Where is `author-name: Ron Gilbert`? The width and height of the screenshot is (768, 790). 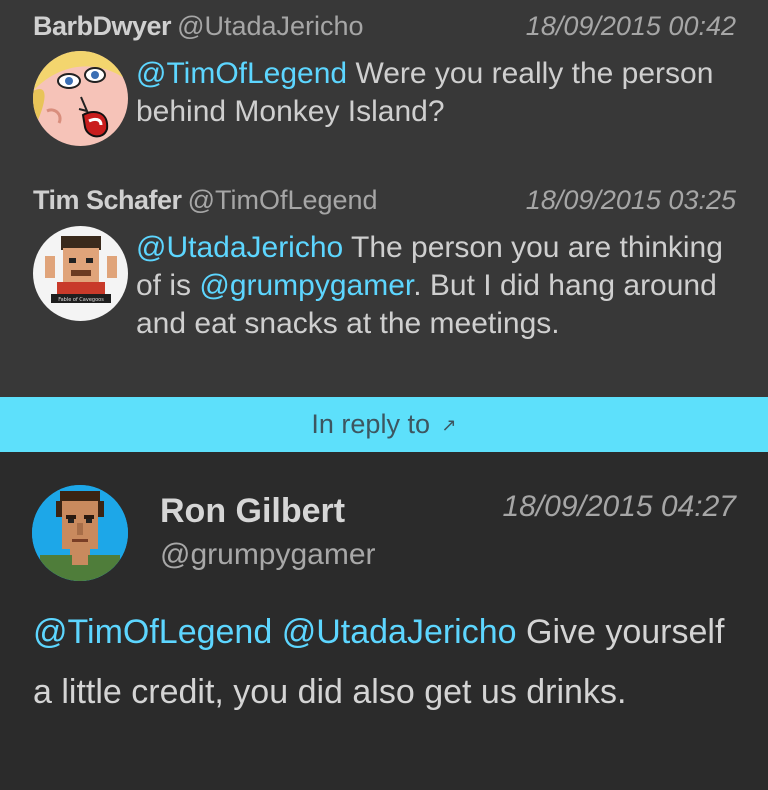
author-name: Ron Gilbert is located at coordinates (252, 511).